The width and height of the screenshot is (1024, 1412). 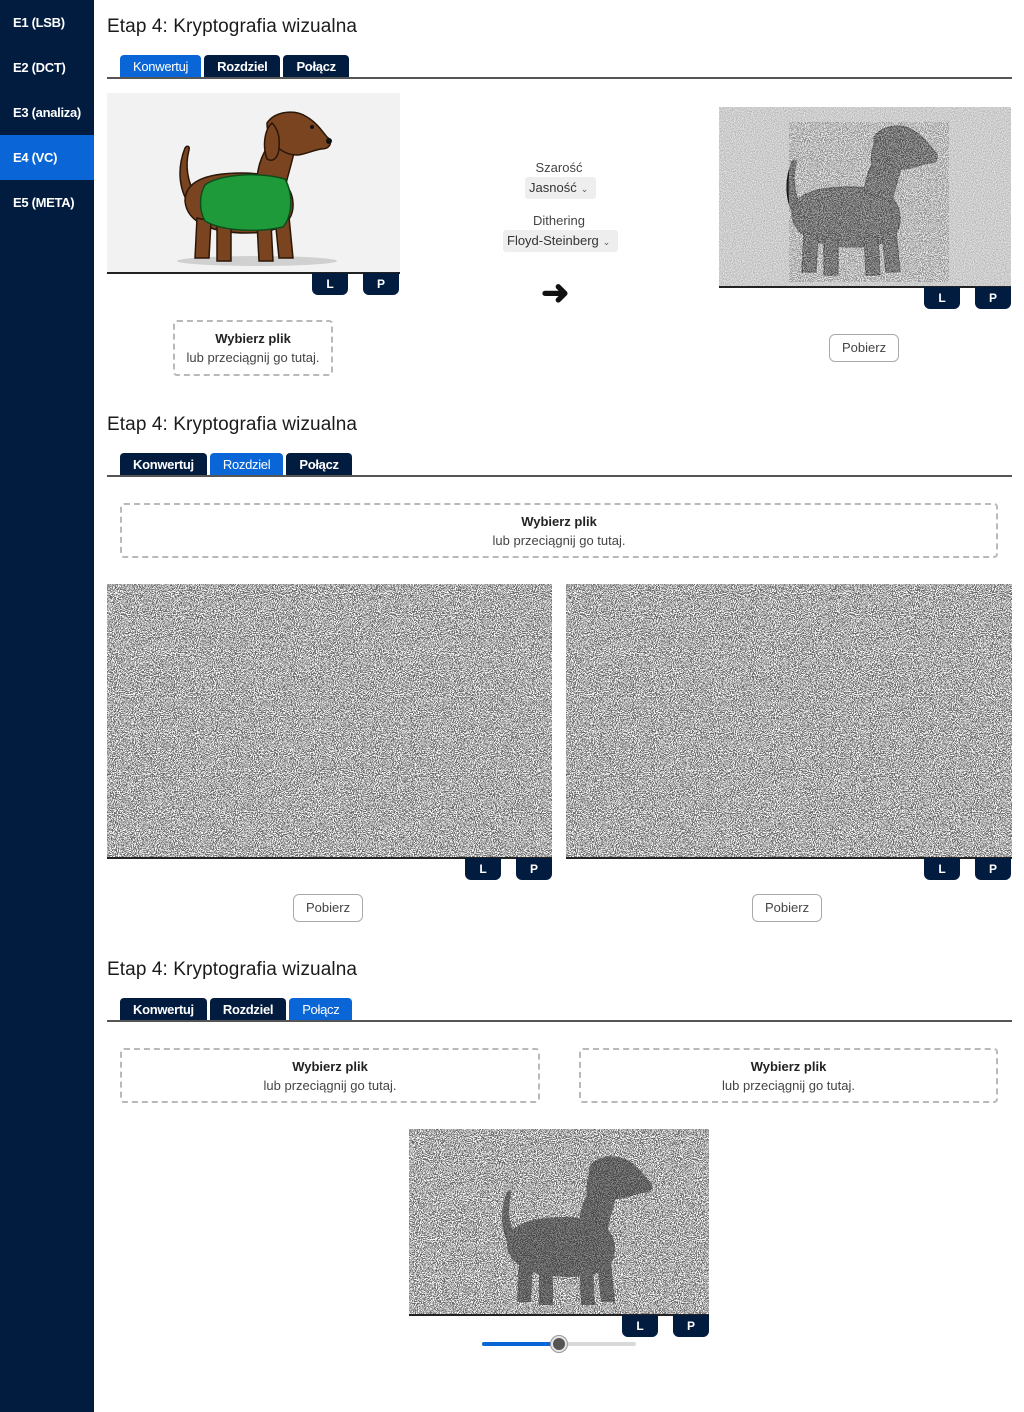 I want to click on share-image-left, so click(x=329, y=721).